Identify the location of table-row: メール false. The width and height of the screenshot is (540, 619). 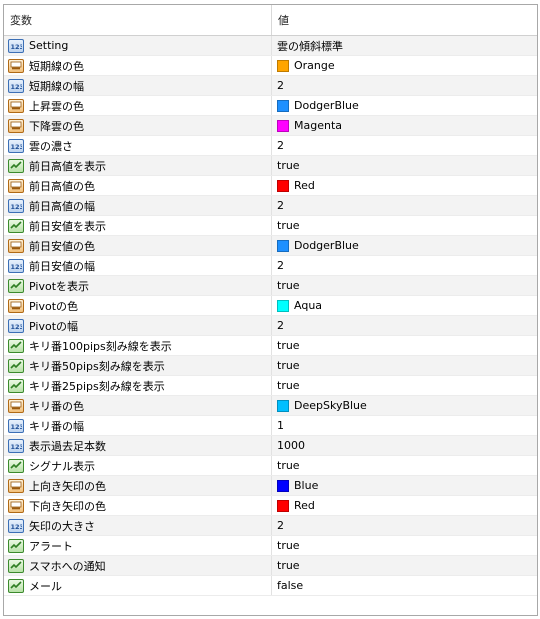
(270, 586).